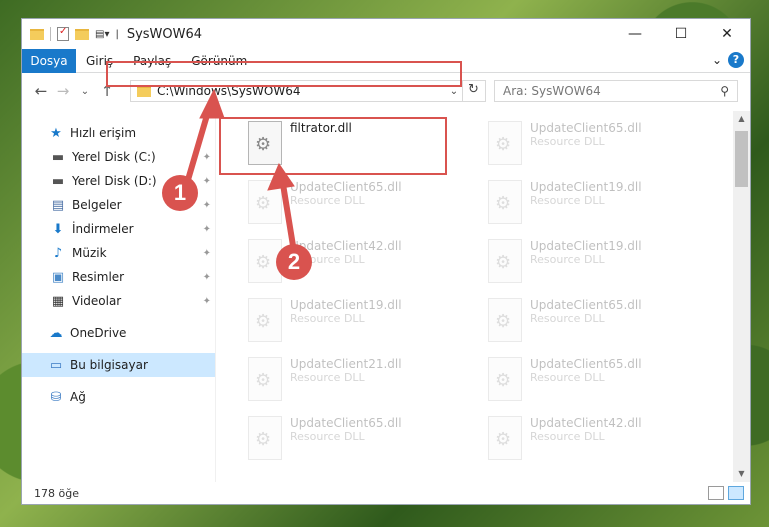 The image size is (769, 527). I want to click on pictures-icon: ▣, so click(58, 277).